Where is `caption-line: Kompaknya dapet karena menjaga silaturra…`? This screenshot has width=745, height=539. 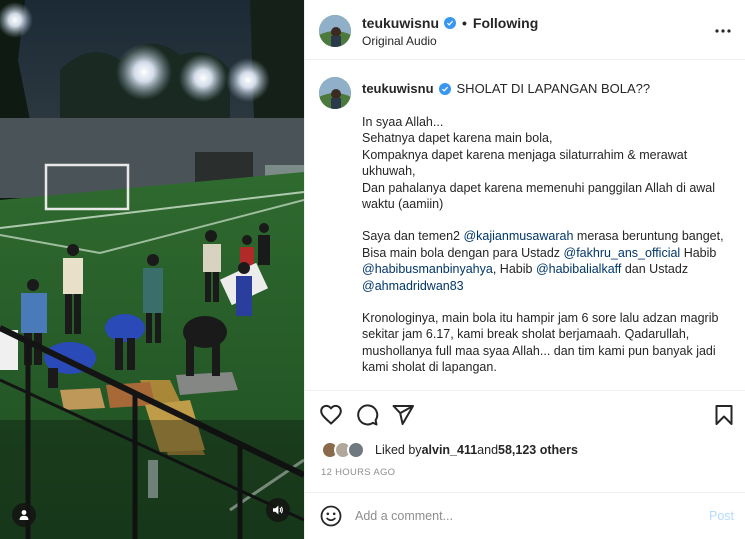 caption-line: Kompaknya dapet karena menjaga silaturra… is located at coordinates (525, 154).